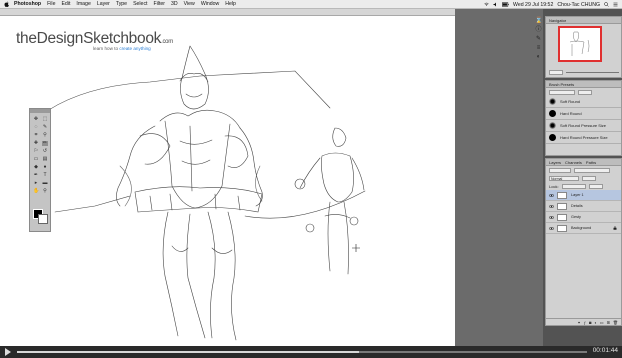  Describe the element at coordinates (189, 4) in the screenshot. I see `menu-view: View` at that location.